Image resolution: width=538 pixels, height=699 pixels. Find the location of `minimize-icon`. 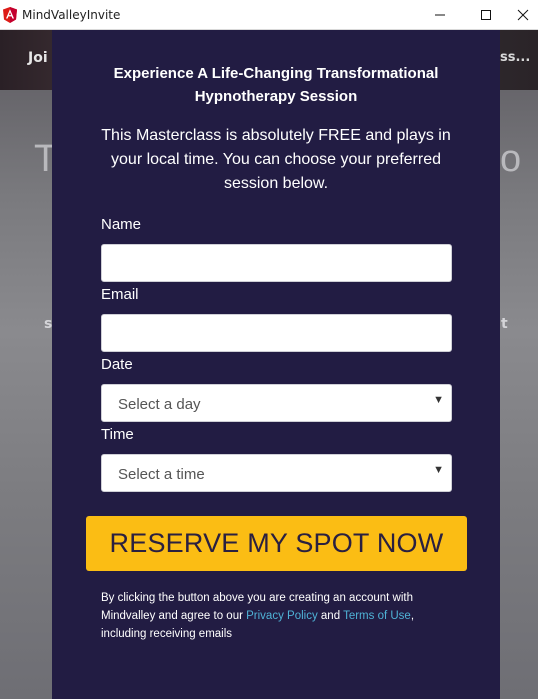

minimize-icon is located at coordinates (440, 15).